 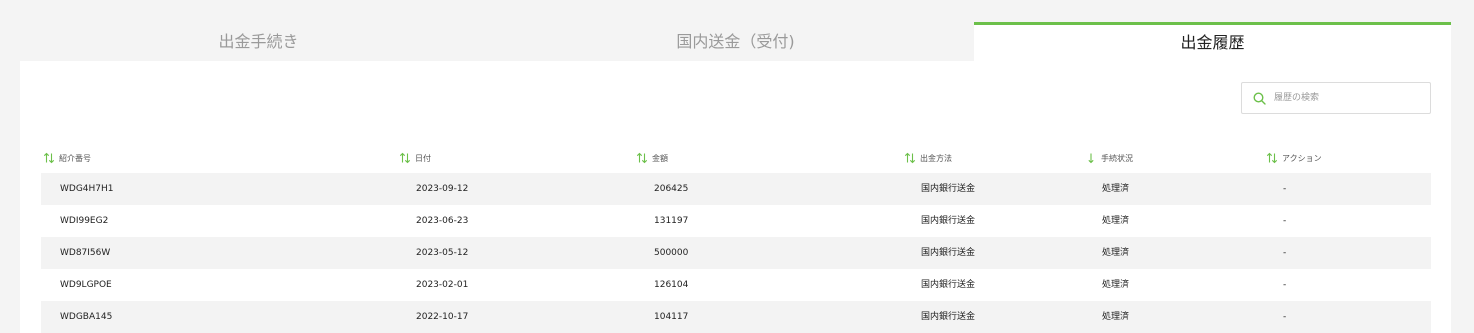 I want to click on column-header-label: 出金方法, so click(x=936, y=158).